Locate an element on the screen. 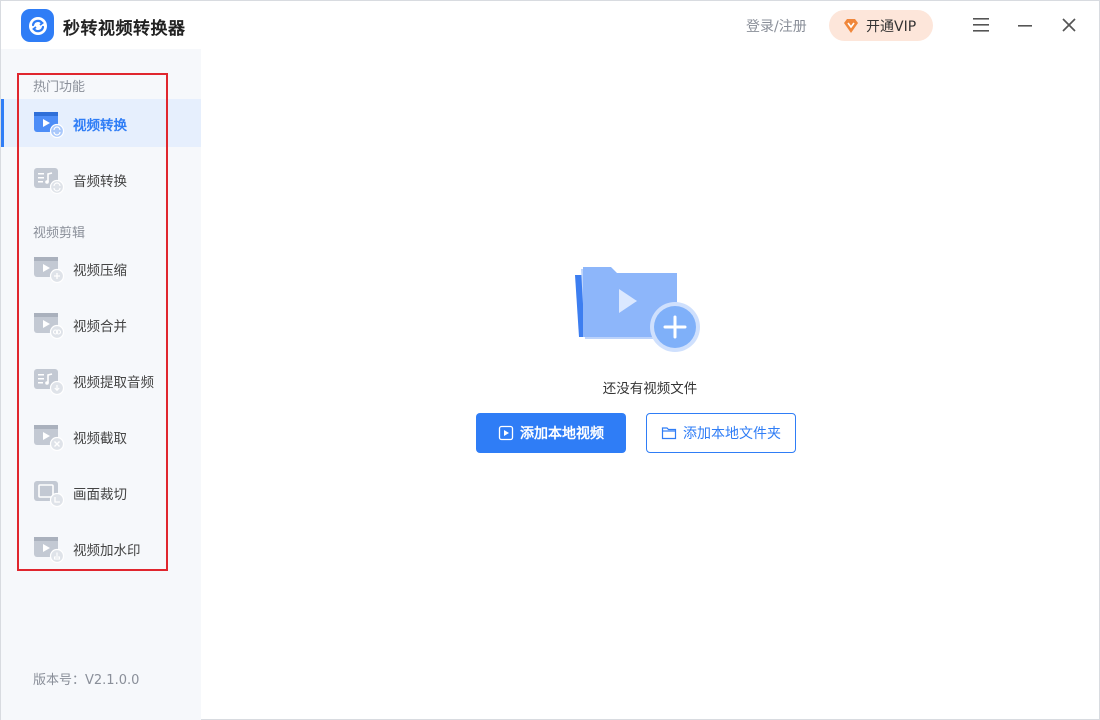 The height and width of the screenshot is (720, 1100). vip-label: 开通VIP is located at coordinates (891, 26).